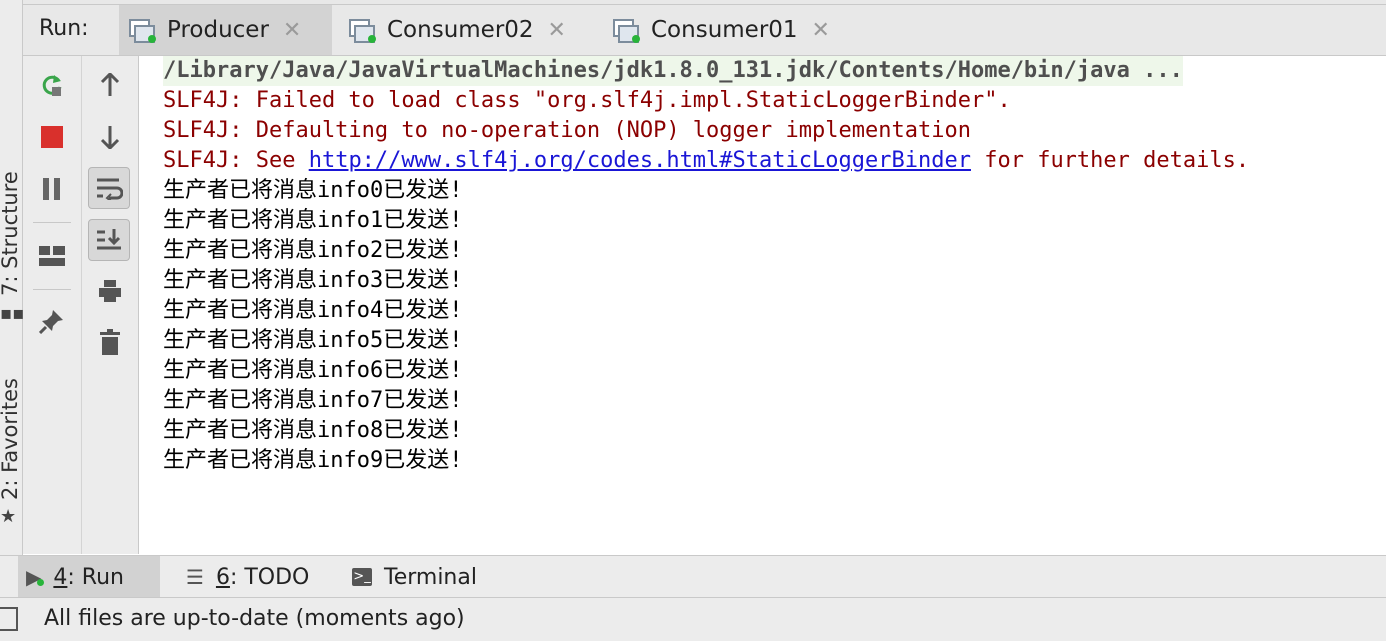  I want to click on error-text: SLF4J: See, so click(236, 160).